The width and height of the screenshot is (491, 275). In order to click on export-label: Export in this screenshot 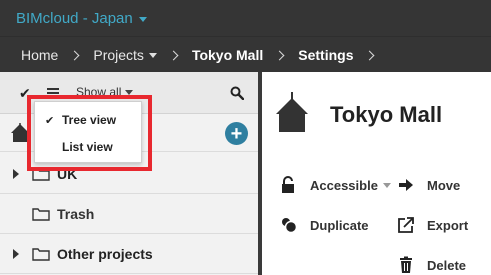, I will do `click(448, 225)`.